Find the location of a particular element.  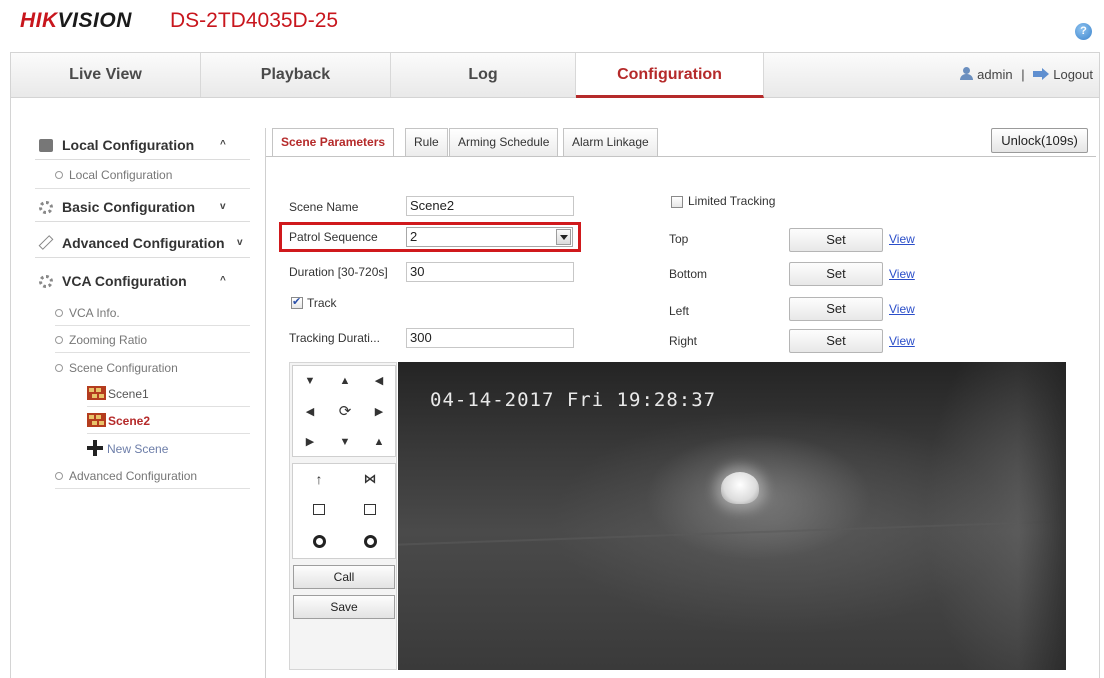

zoom-out-icon: ⋈ is located at coordinates (370, 479).